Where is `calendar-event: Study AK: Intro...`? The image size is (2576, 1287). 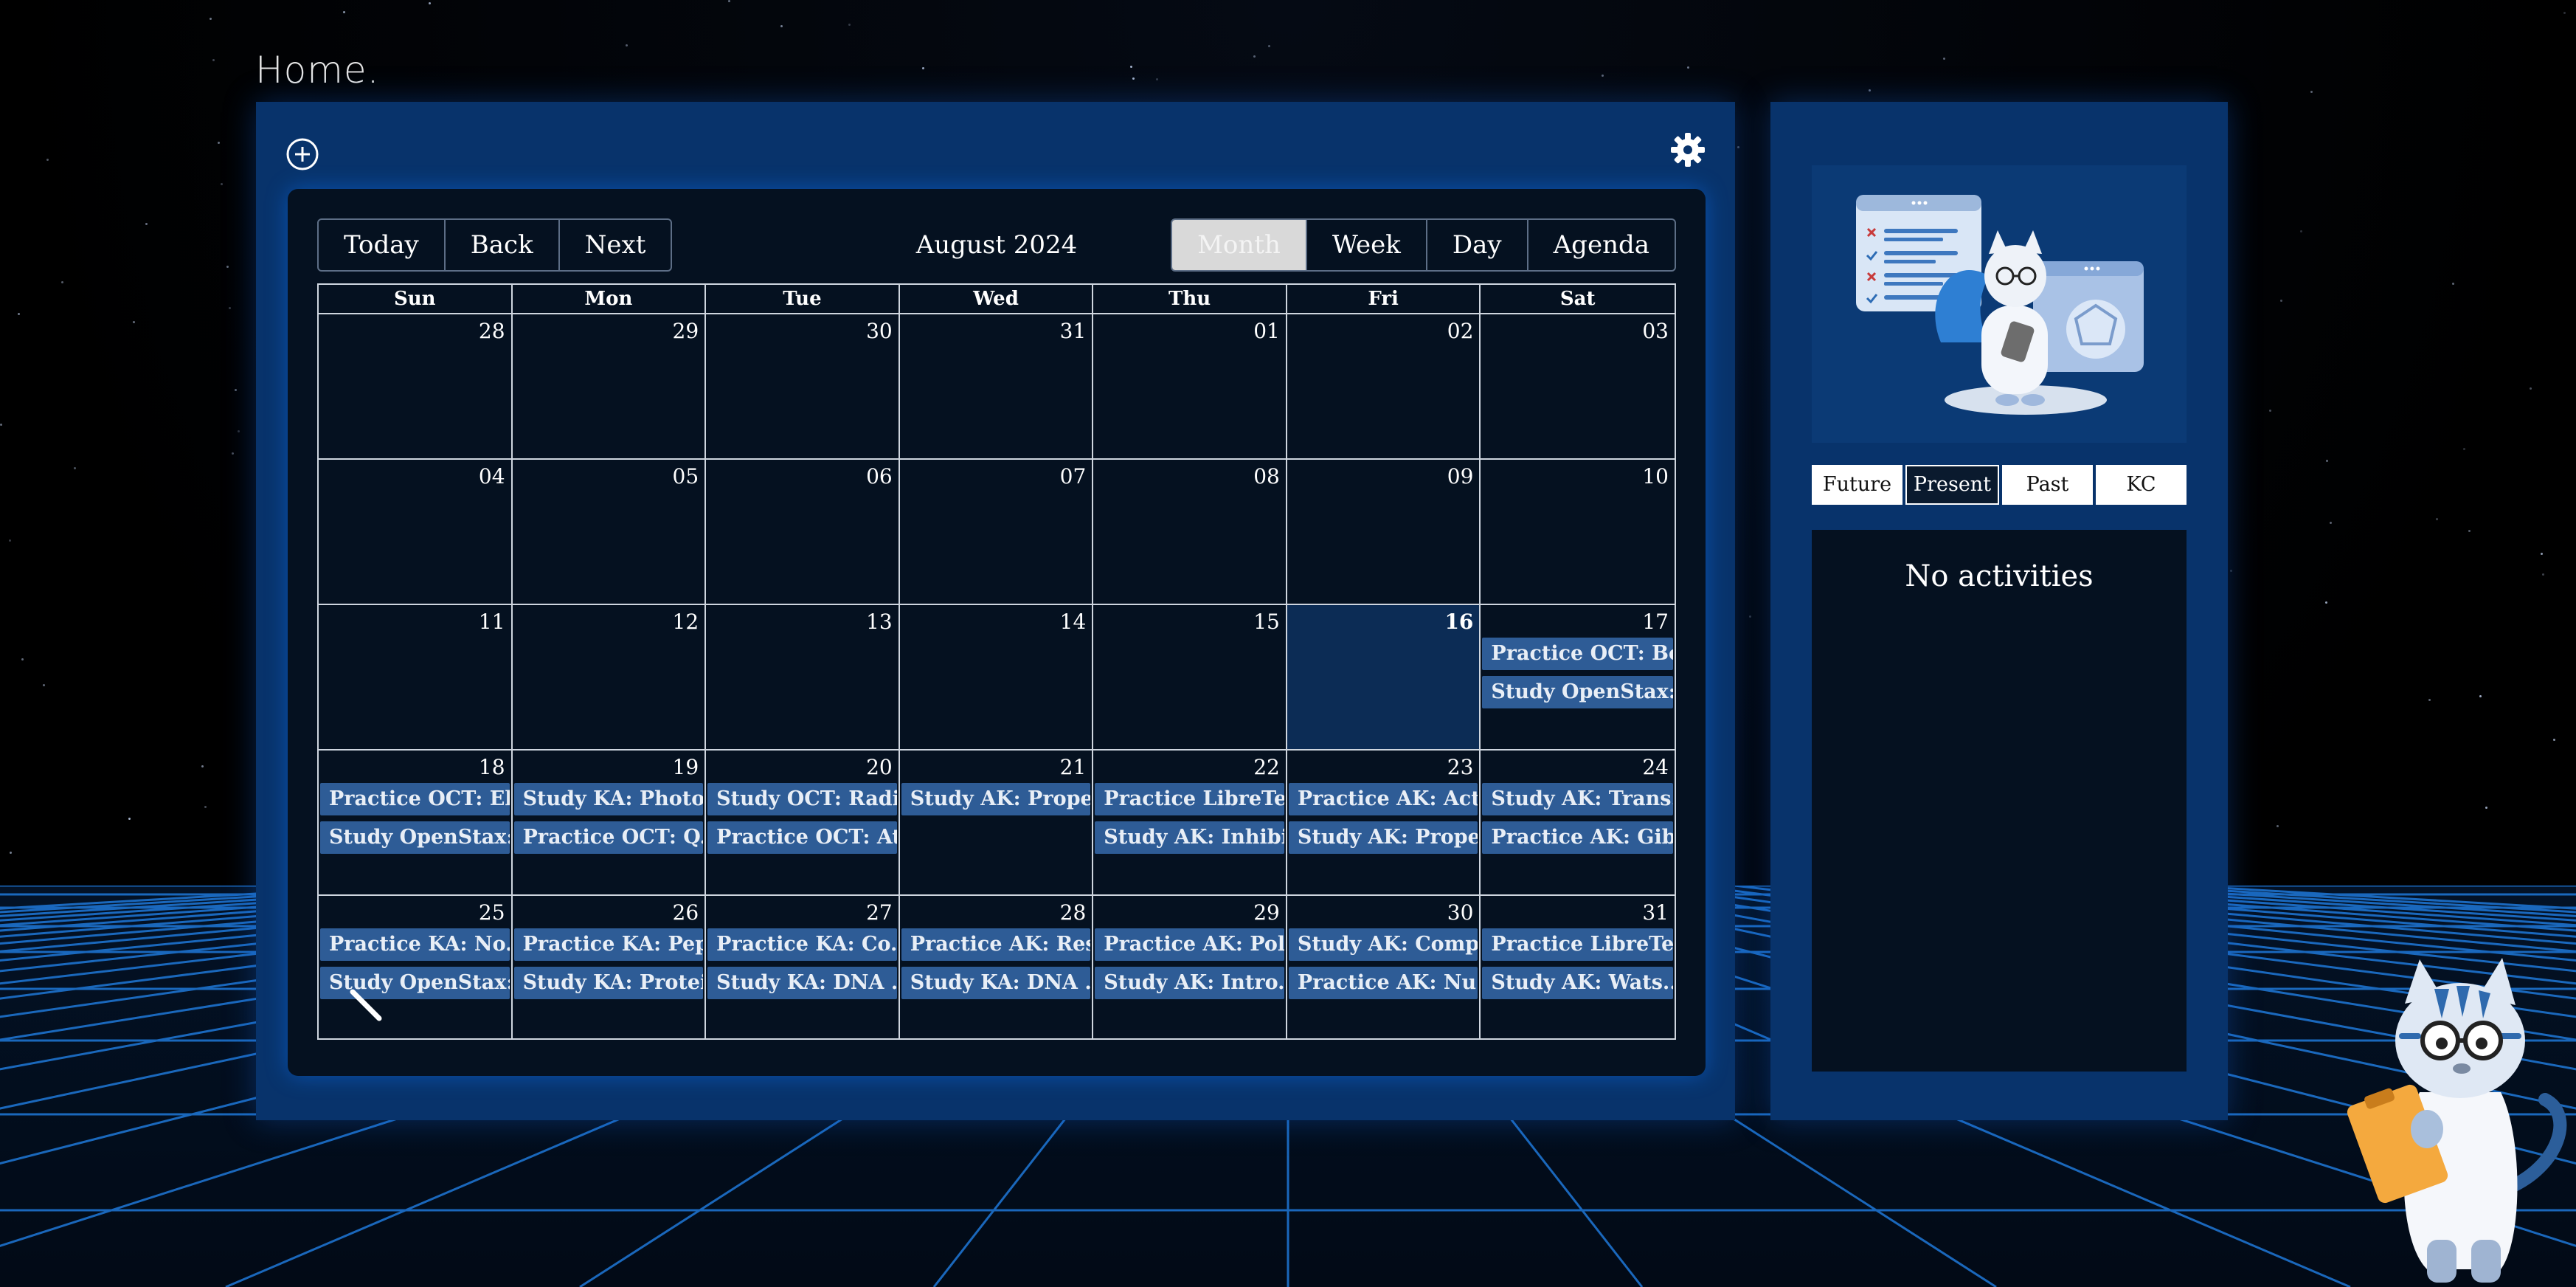
calendar-event: Study AK: Intro... is located at coordinates (1189, 983).